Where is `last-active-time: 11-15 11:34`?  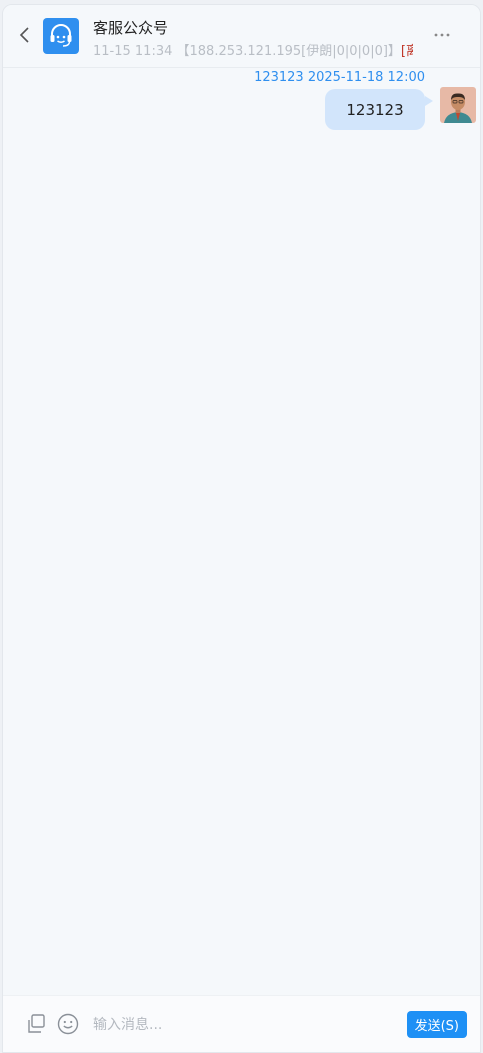
last-active-time: 11-15 11:34 is located at coordinates (133, 51).